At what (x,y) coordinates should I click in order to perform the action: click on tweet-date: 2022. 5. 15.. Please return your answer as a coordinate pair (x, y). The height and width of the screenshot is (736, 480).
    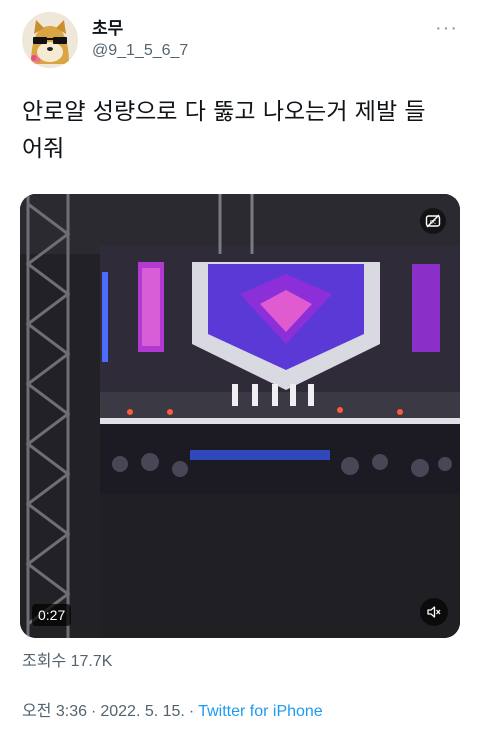
    Looking at the image, I should click on (142, 711).